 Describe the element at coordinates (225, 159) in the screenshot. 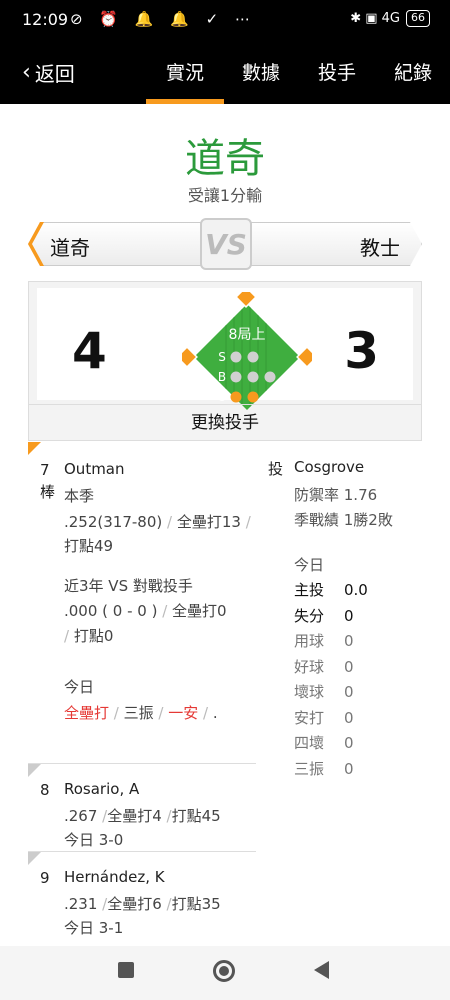

I see `result-team-title: 道奇` at that location.